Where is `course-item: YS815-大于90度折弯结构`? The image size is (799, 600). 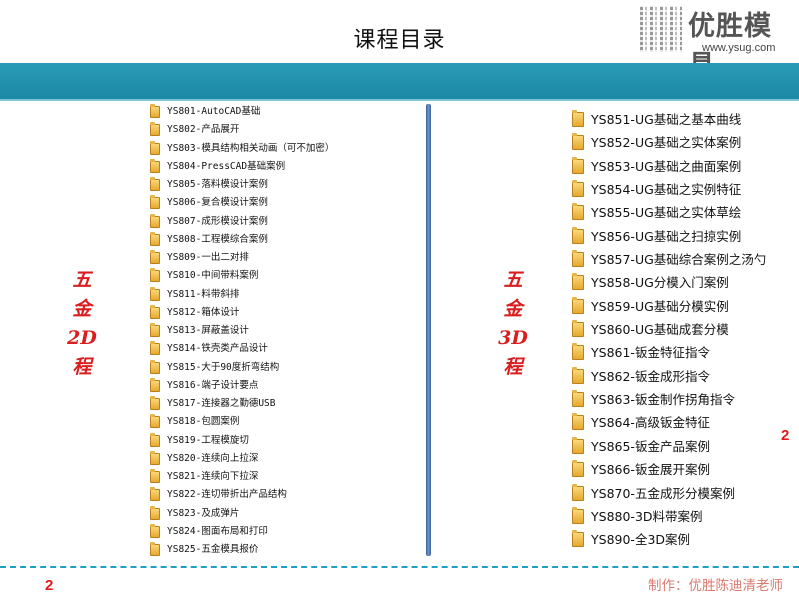 course-item: YS815-大于90度折弯结构 is located at coordinates (242, 368).